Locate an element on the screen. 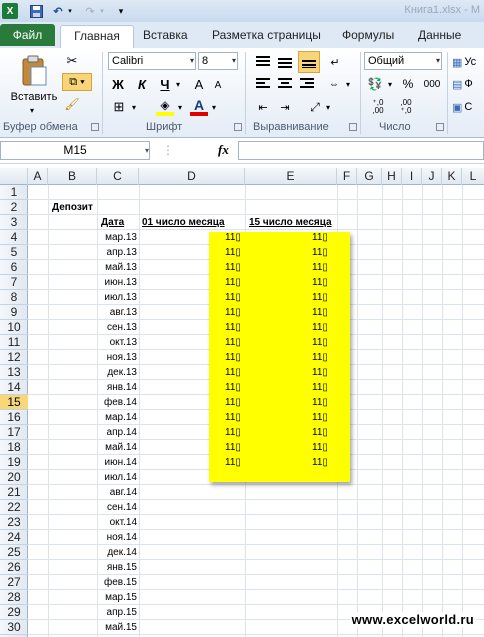  column-header-c: C is located at coordinates (118, 176).